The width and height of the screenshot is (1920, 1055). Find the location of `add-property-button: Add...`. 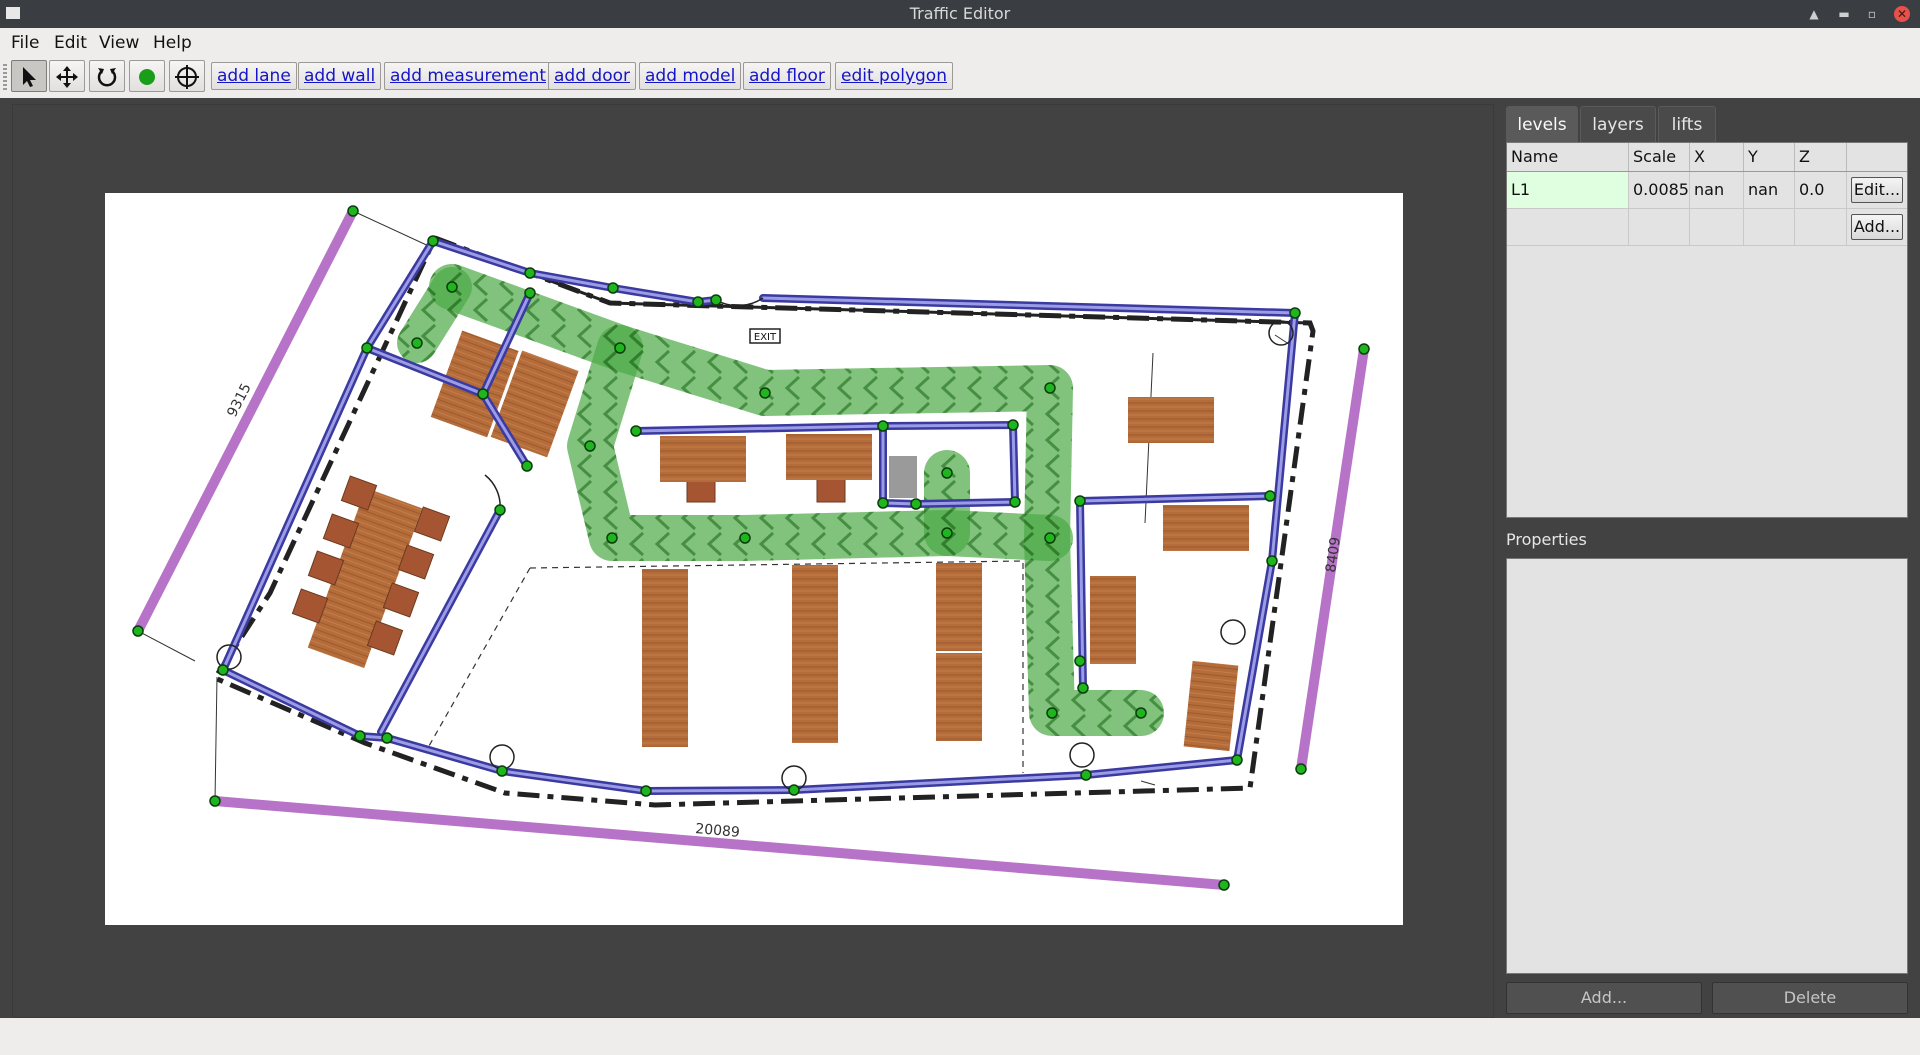

add-property-button: Add... is located at coordinates (1604, 998).